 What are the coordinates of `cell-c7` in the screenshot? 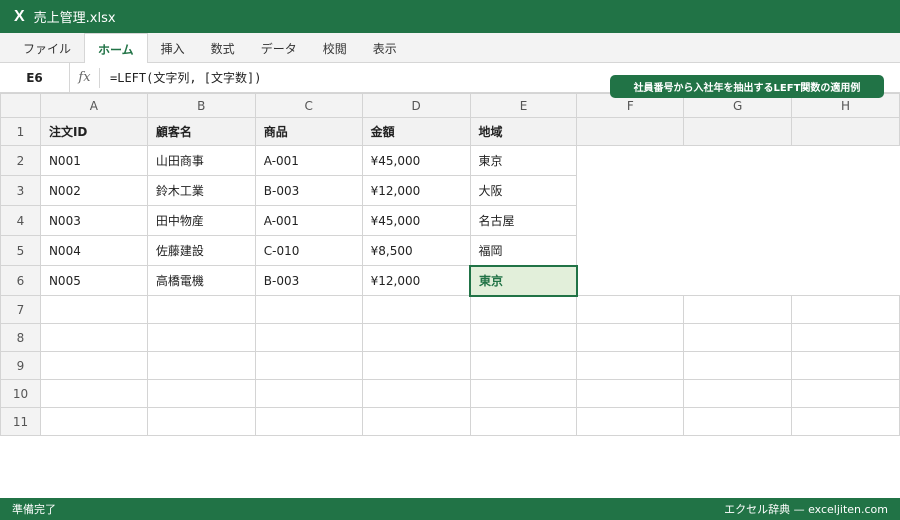 It's located at (308, 309).